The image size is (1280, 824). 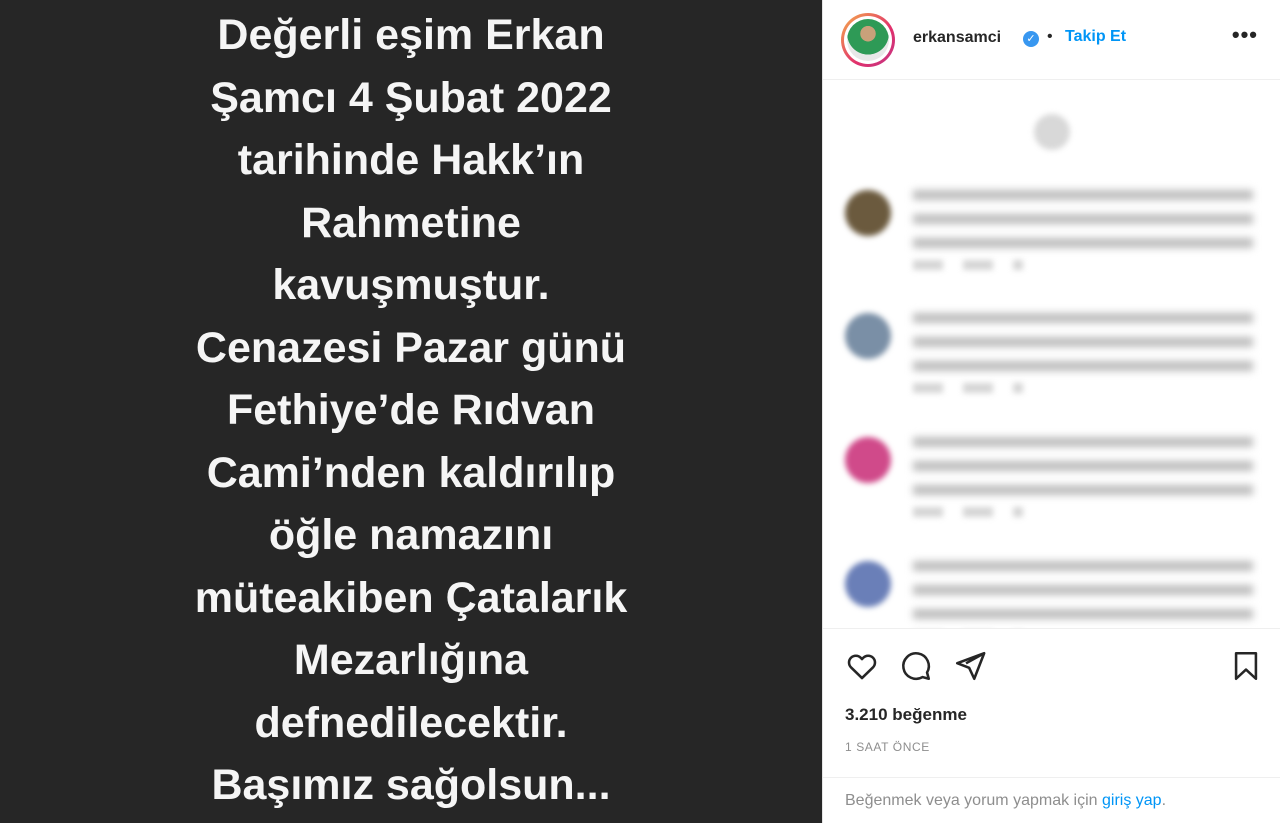 I want to click on post-text-line: Fethiye’de Rıdvan, so click(x=411, y=410).